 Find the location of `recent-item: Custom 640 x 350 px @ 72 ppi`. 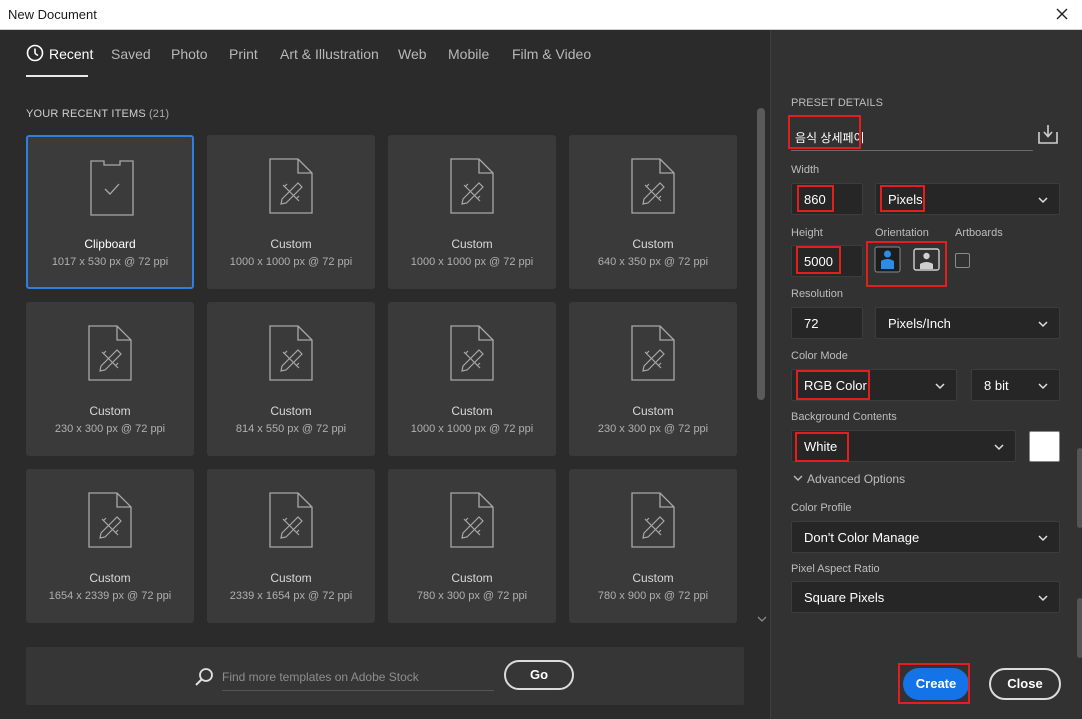

recent-item: Custom 640 x 350 px @ 72 ppi is located at coordinates (653, 212).